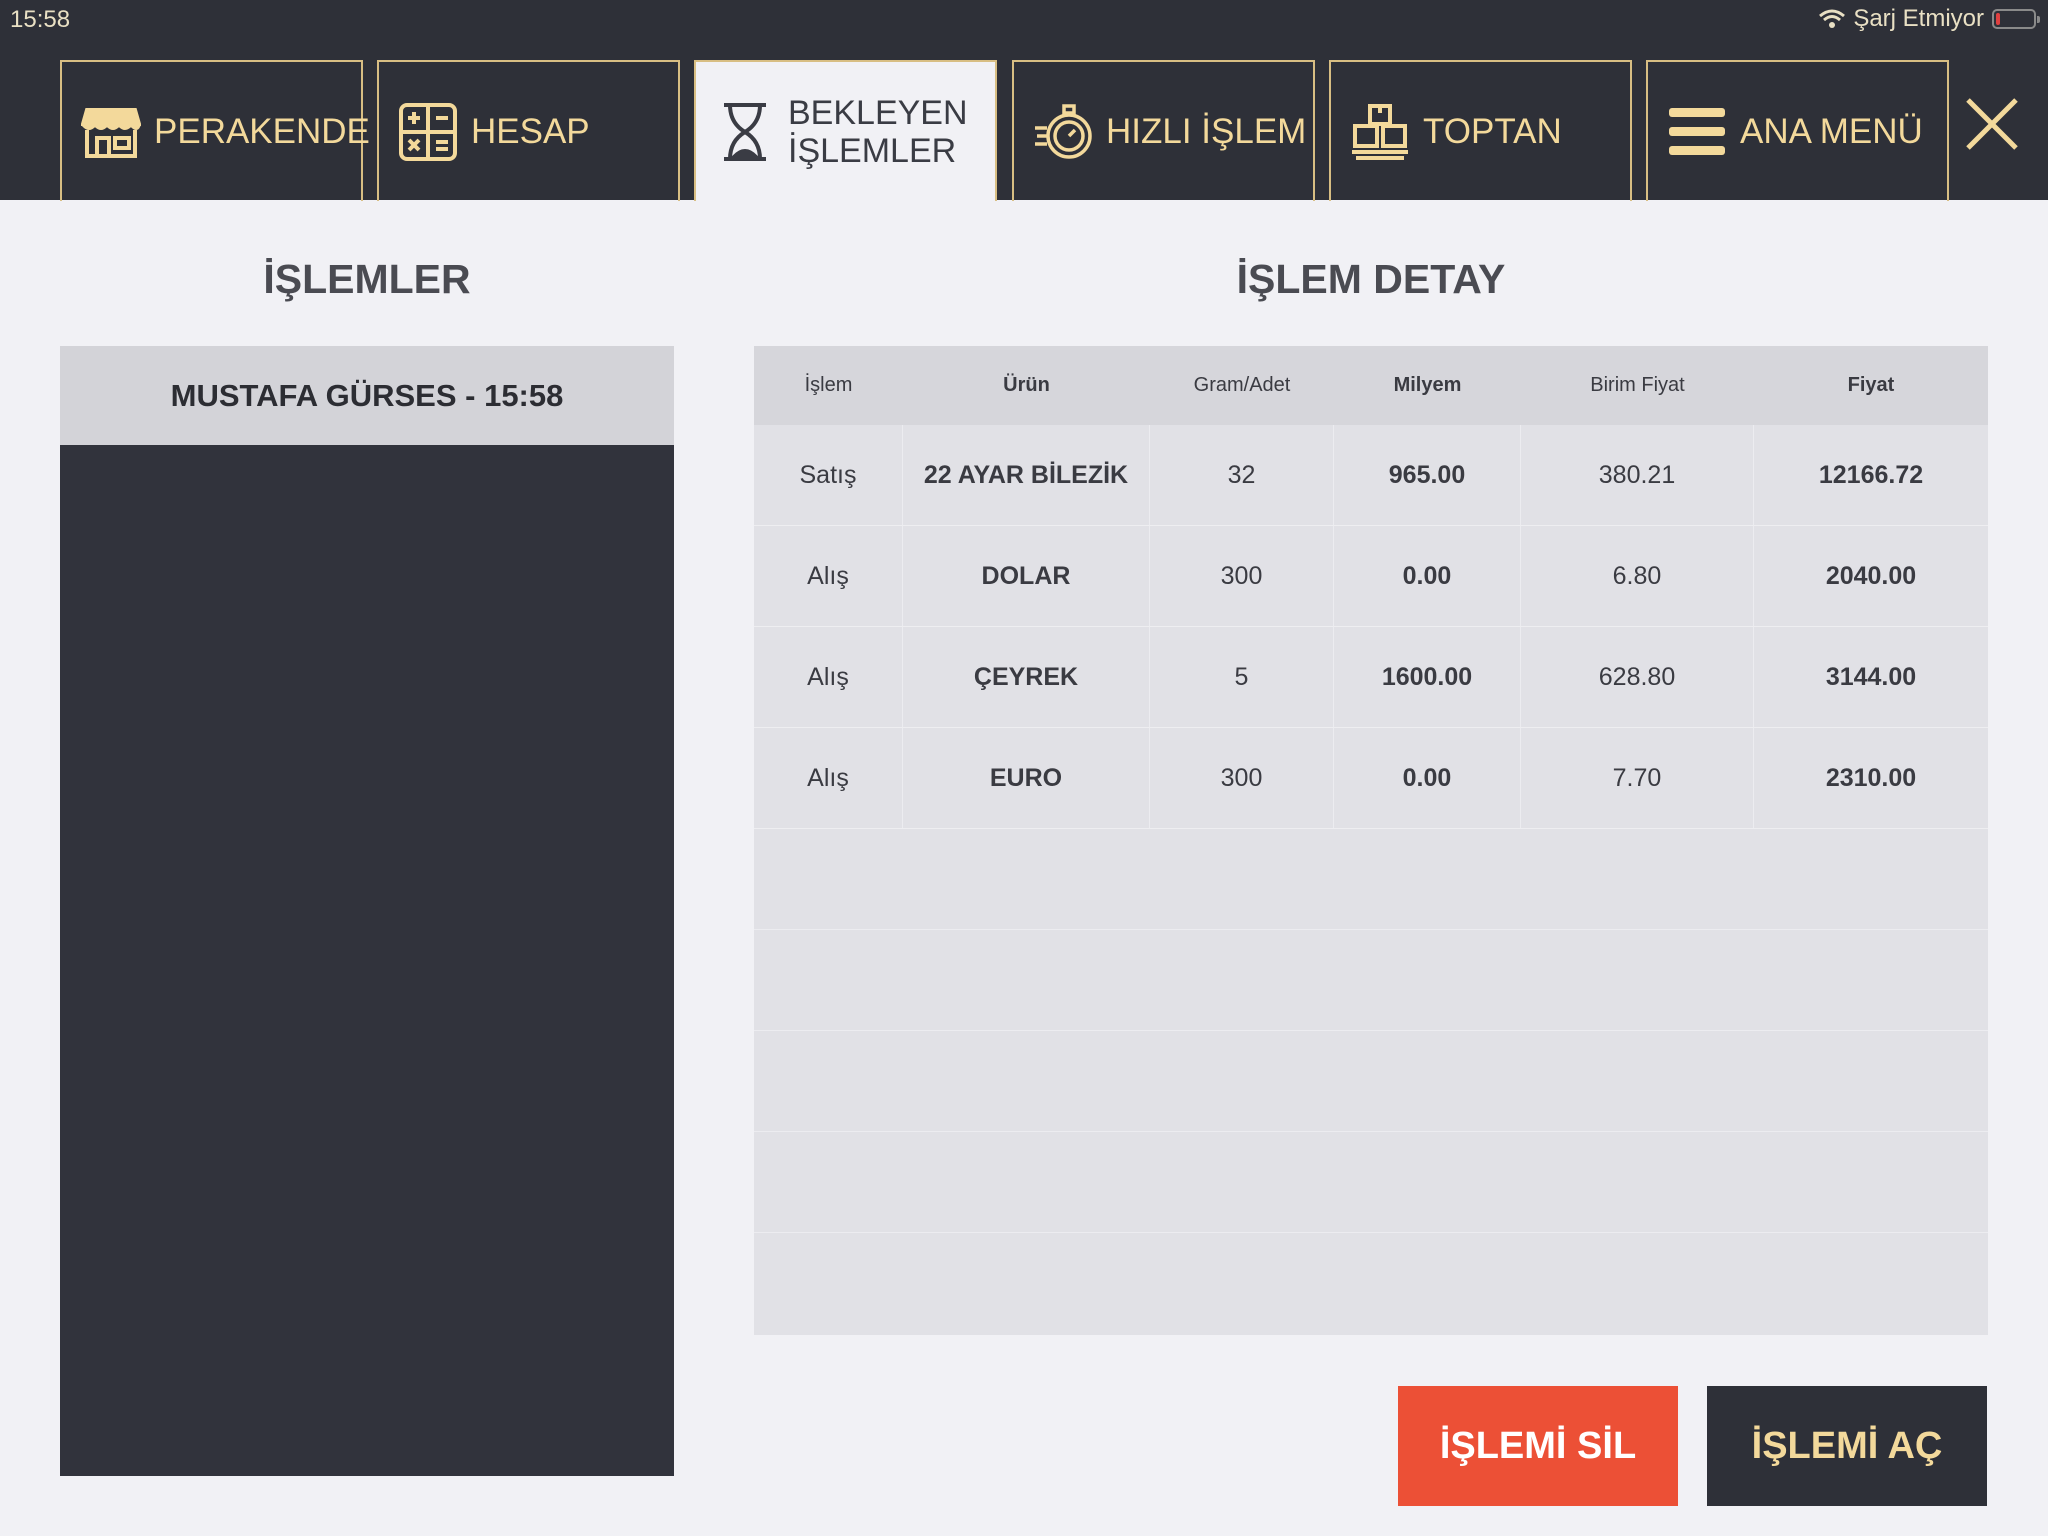 This screenshot has width=2048, height=1536. Describe the element at coordinates (367, 279) in the screenshot. I see `transactions-title: İŞLEMLER` at that location.